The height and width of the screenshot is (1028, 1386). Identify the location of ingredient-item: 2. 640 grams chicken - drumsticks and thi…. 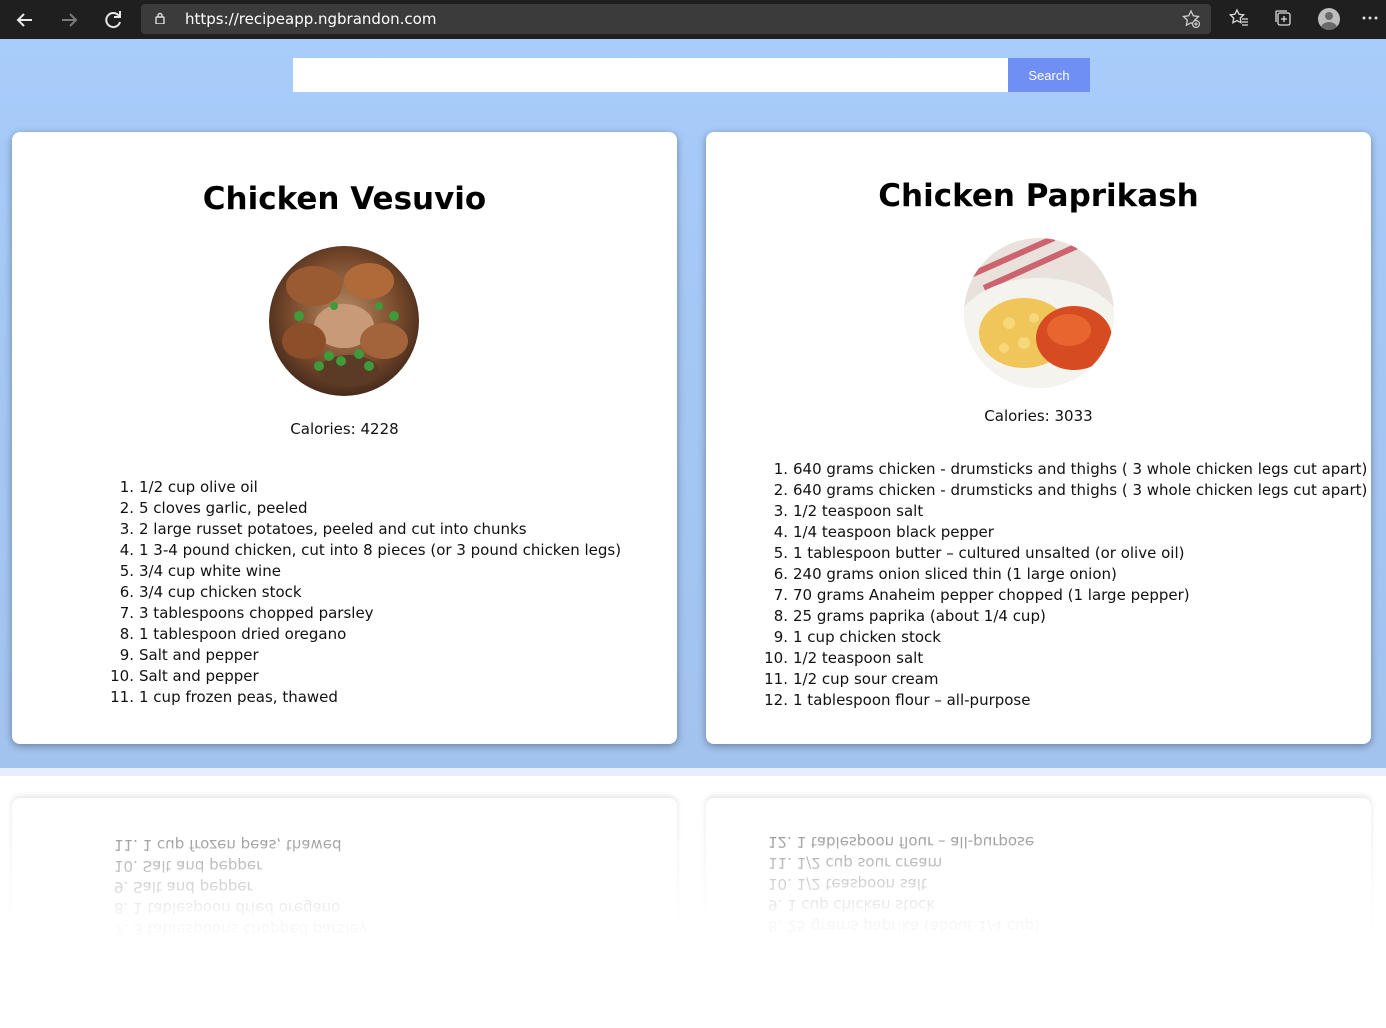
(1071, 490).